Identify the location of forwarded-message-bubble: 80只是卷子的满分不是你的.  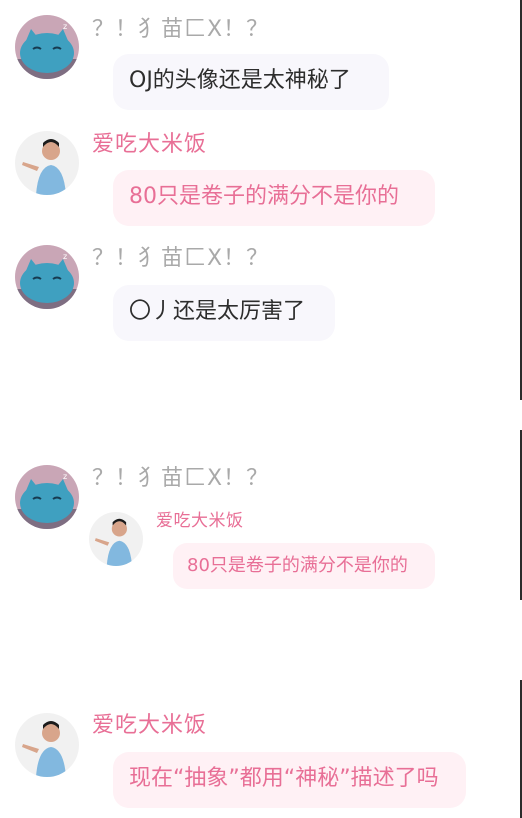
(304, 566).